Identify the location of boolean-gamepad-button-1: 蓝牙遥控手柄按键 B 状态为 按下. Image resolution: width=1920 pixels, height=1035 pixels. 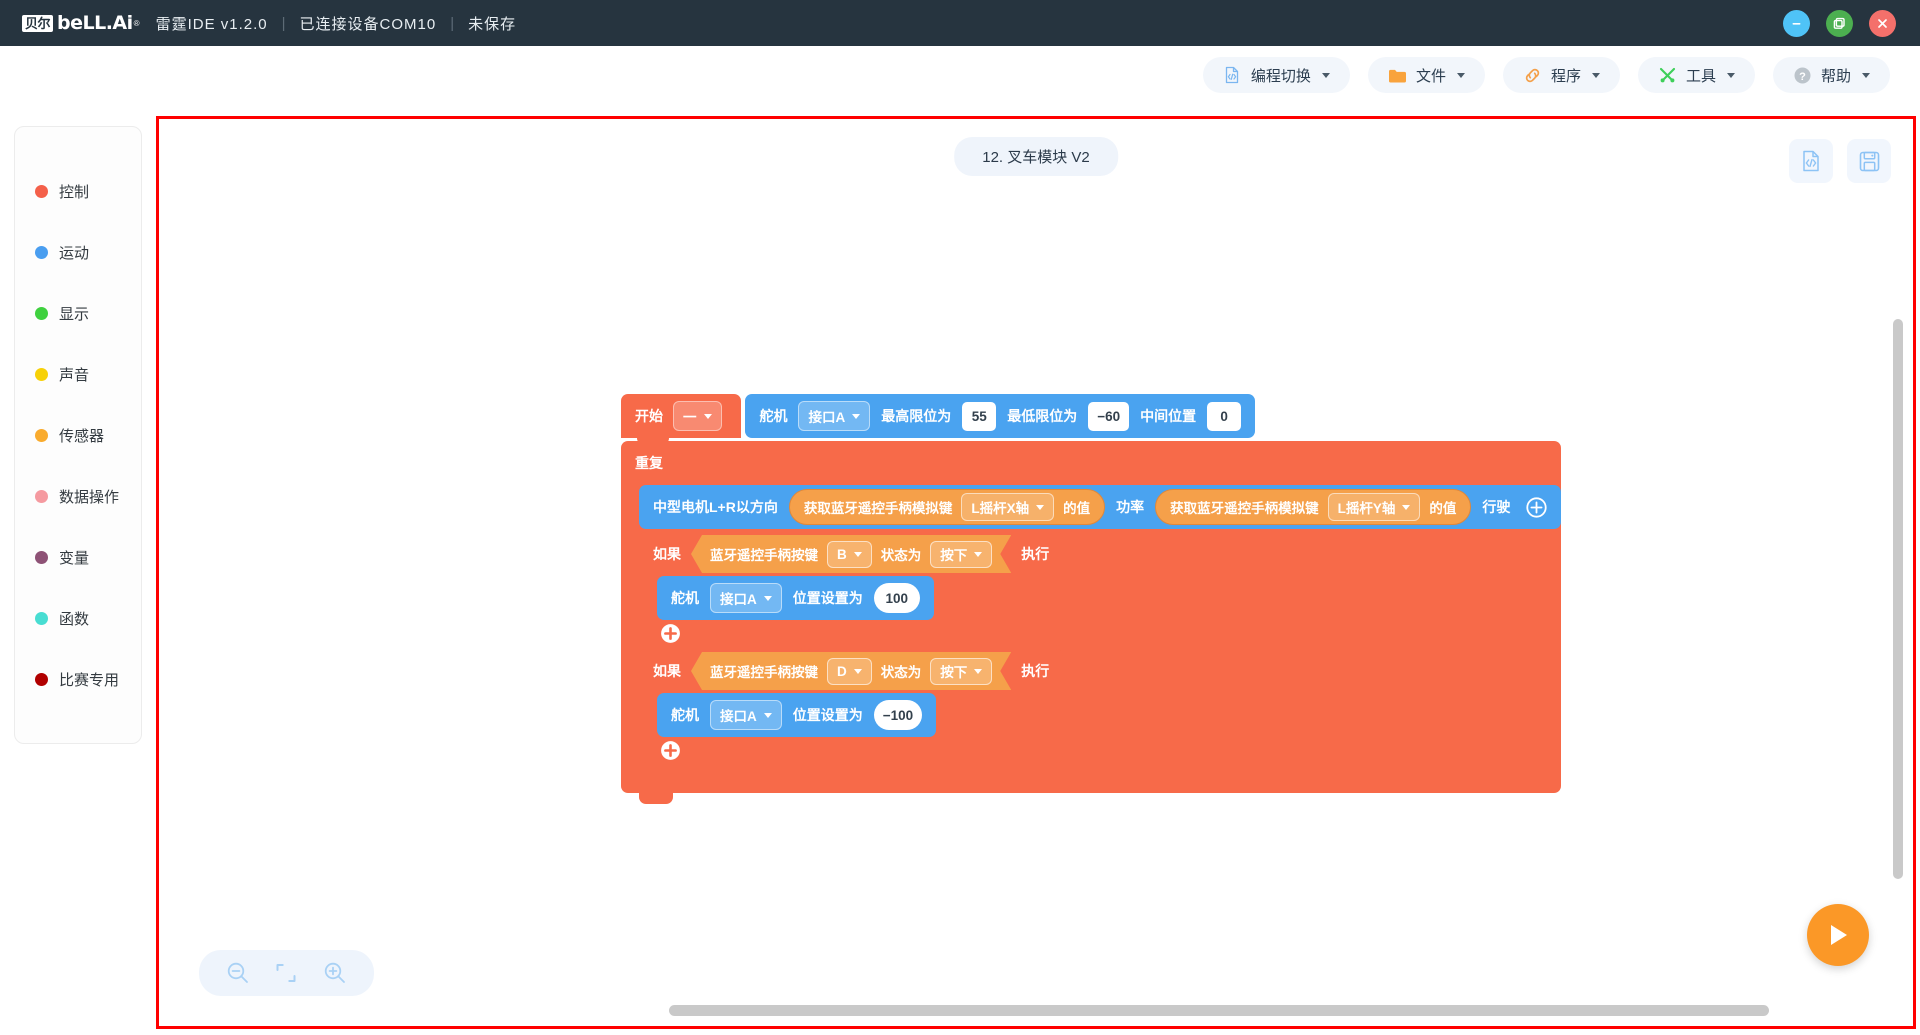
(851, 554).